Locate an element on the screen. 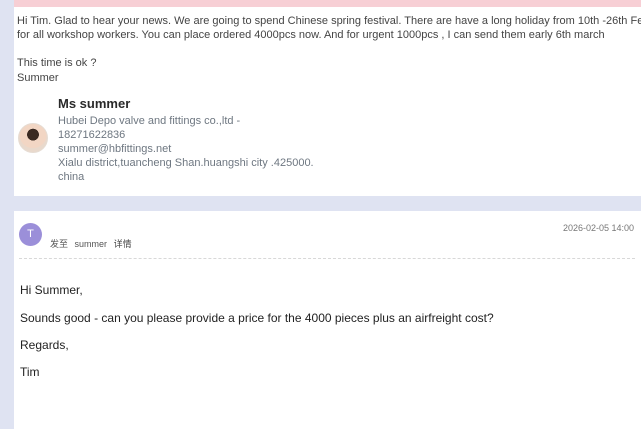 The image size is (641, 429). details-link: 详情 is located at coordinates (123, 244).